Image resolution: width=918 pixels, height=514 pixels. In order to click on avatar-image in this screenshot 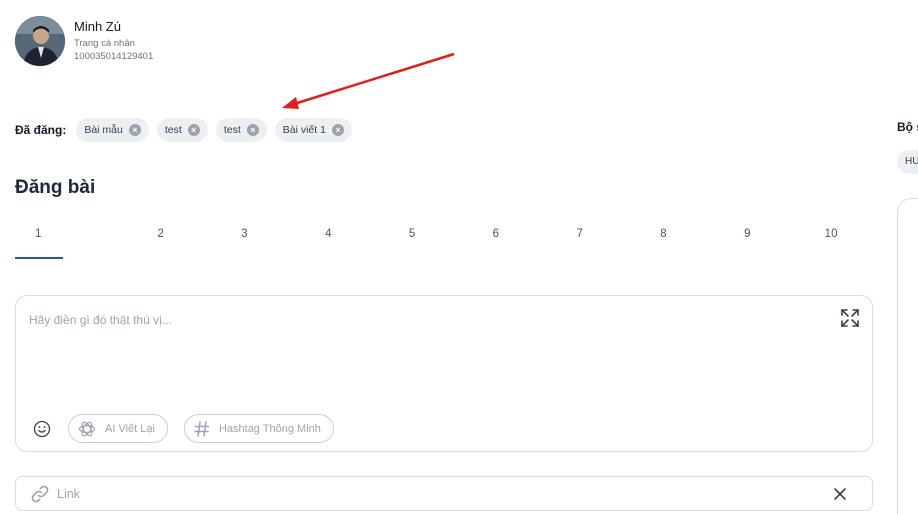, I will do `click(40, 41)`.